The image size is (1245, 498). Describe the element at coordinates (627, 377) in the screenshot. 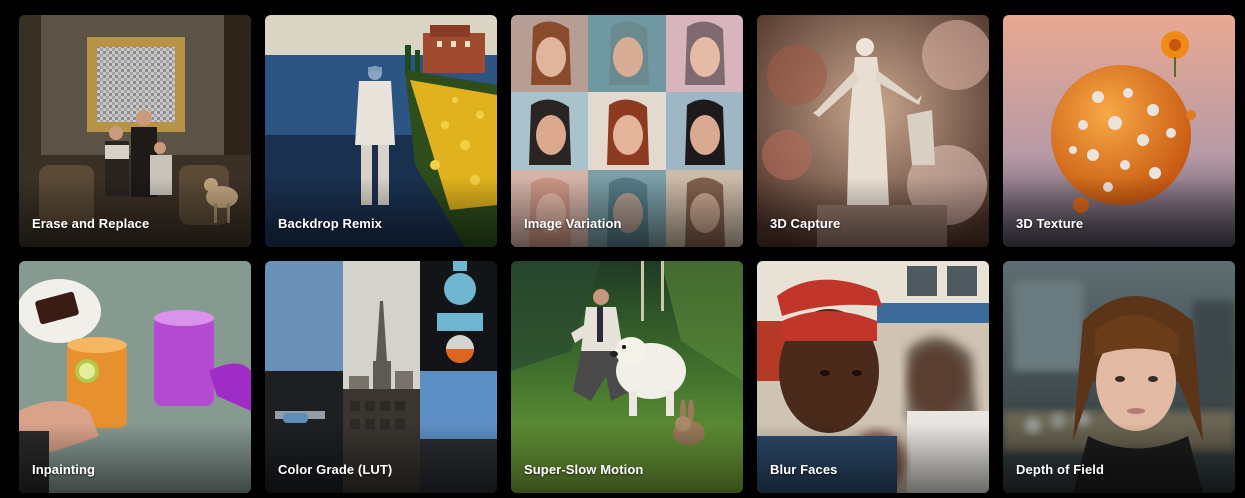

I see `tool-card-super-slow-motion: Super-Slow Motion` at that location.